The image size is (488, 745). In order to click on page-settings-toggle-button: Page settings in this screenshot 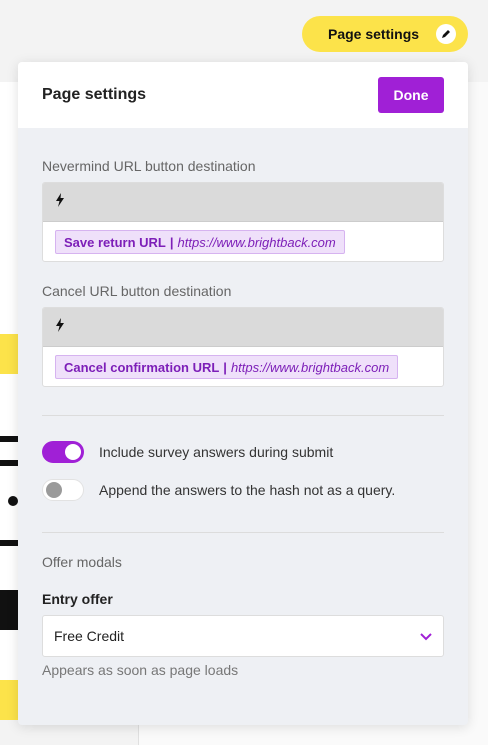, I will do `click(385, 34)`.